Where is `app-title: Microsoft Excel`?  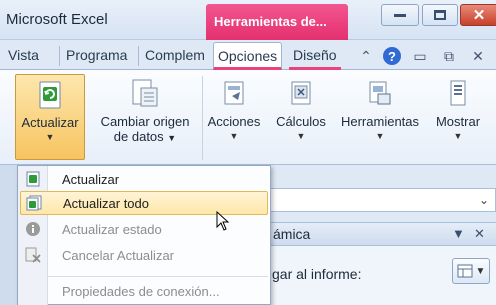 app-title: Microsoft Excel is located at coordinates (57, 19).